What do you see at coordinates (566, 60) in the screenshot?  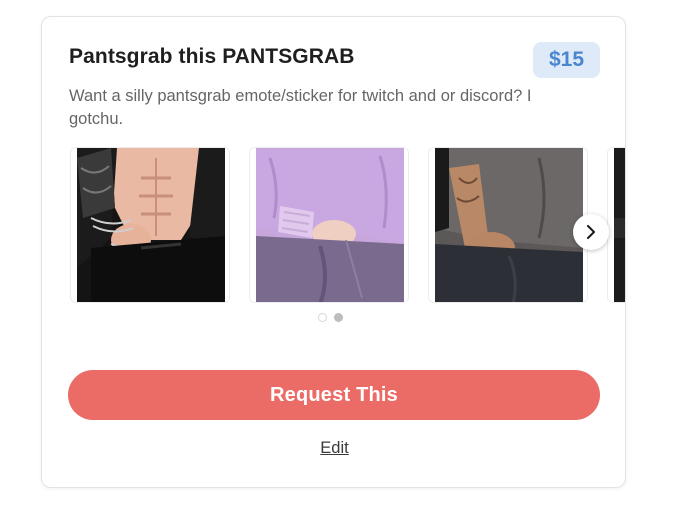 I see `price-badge: $15` at bounding box center [566, 60].